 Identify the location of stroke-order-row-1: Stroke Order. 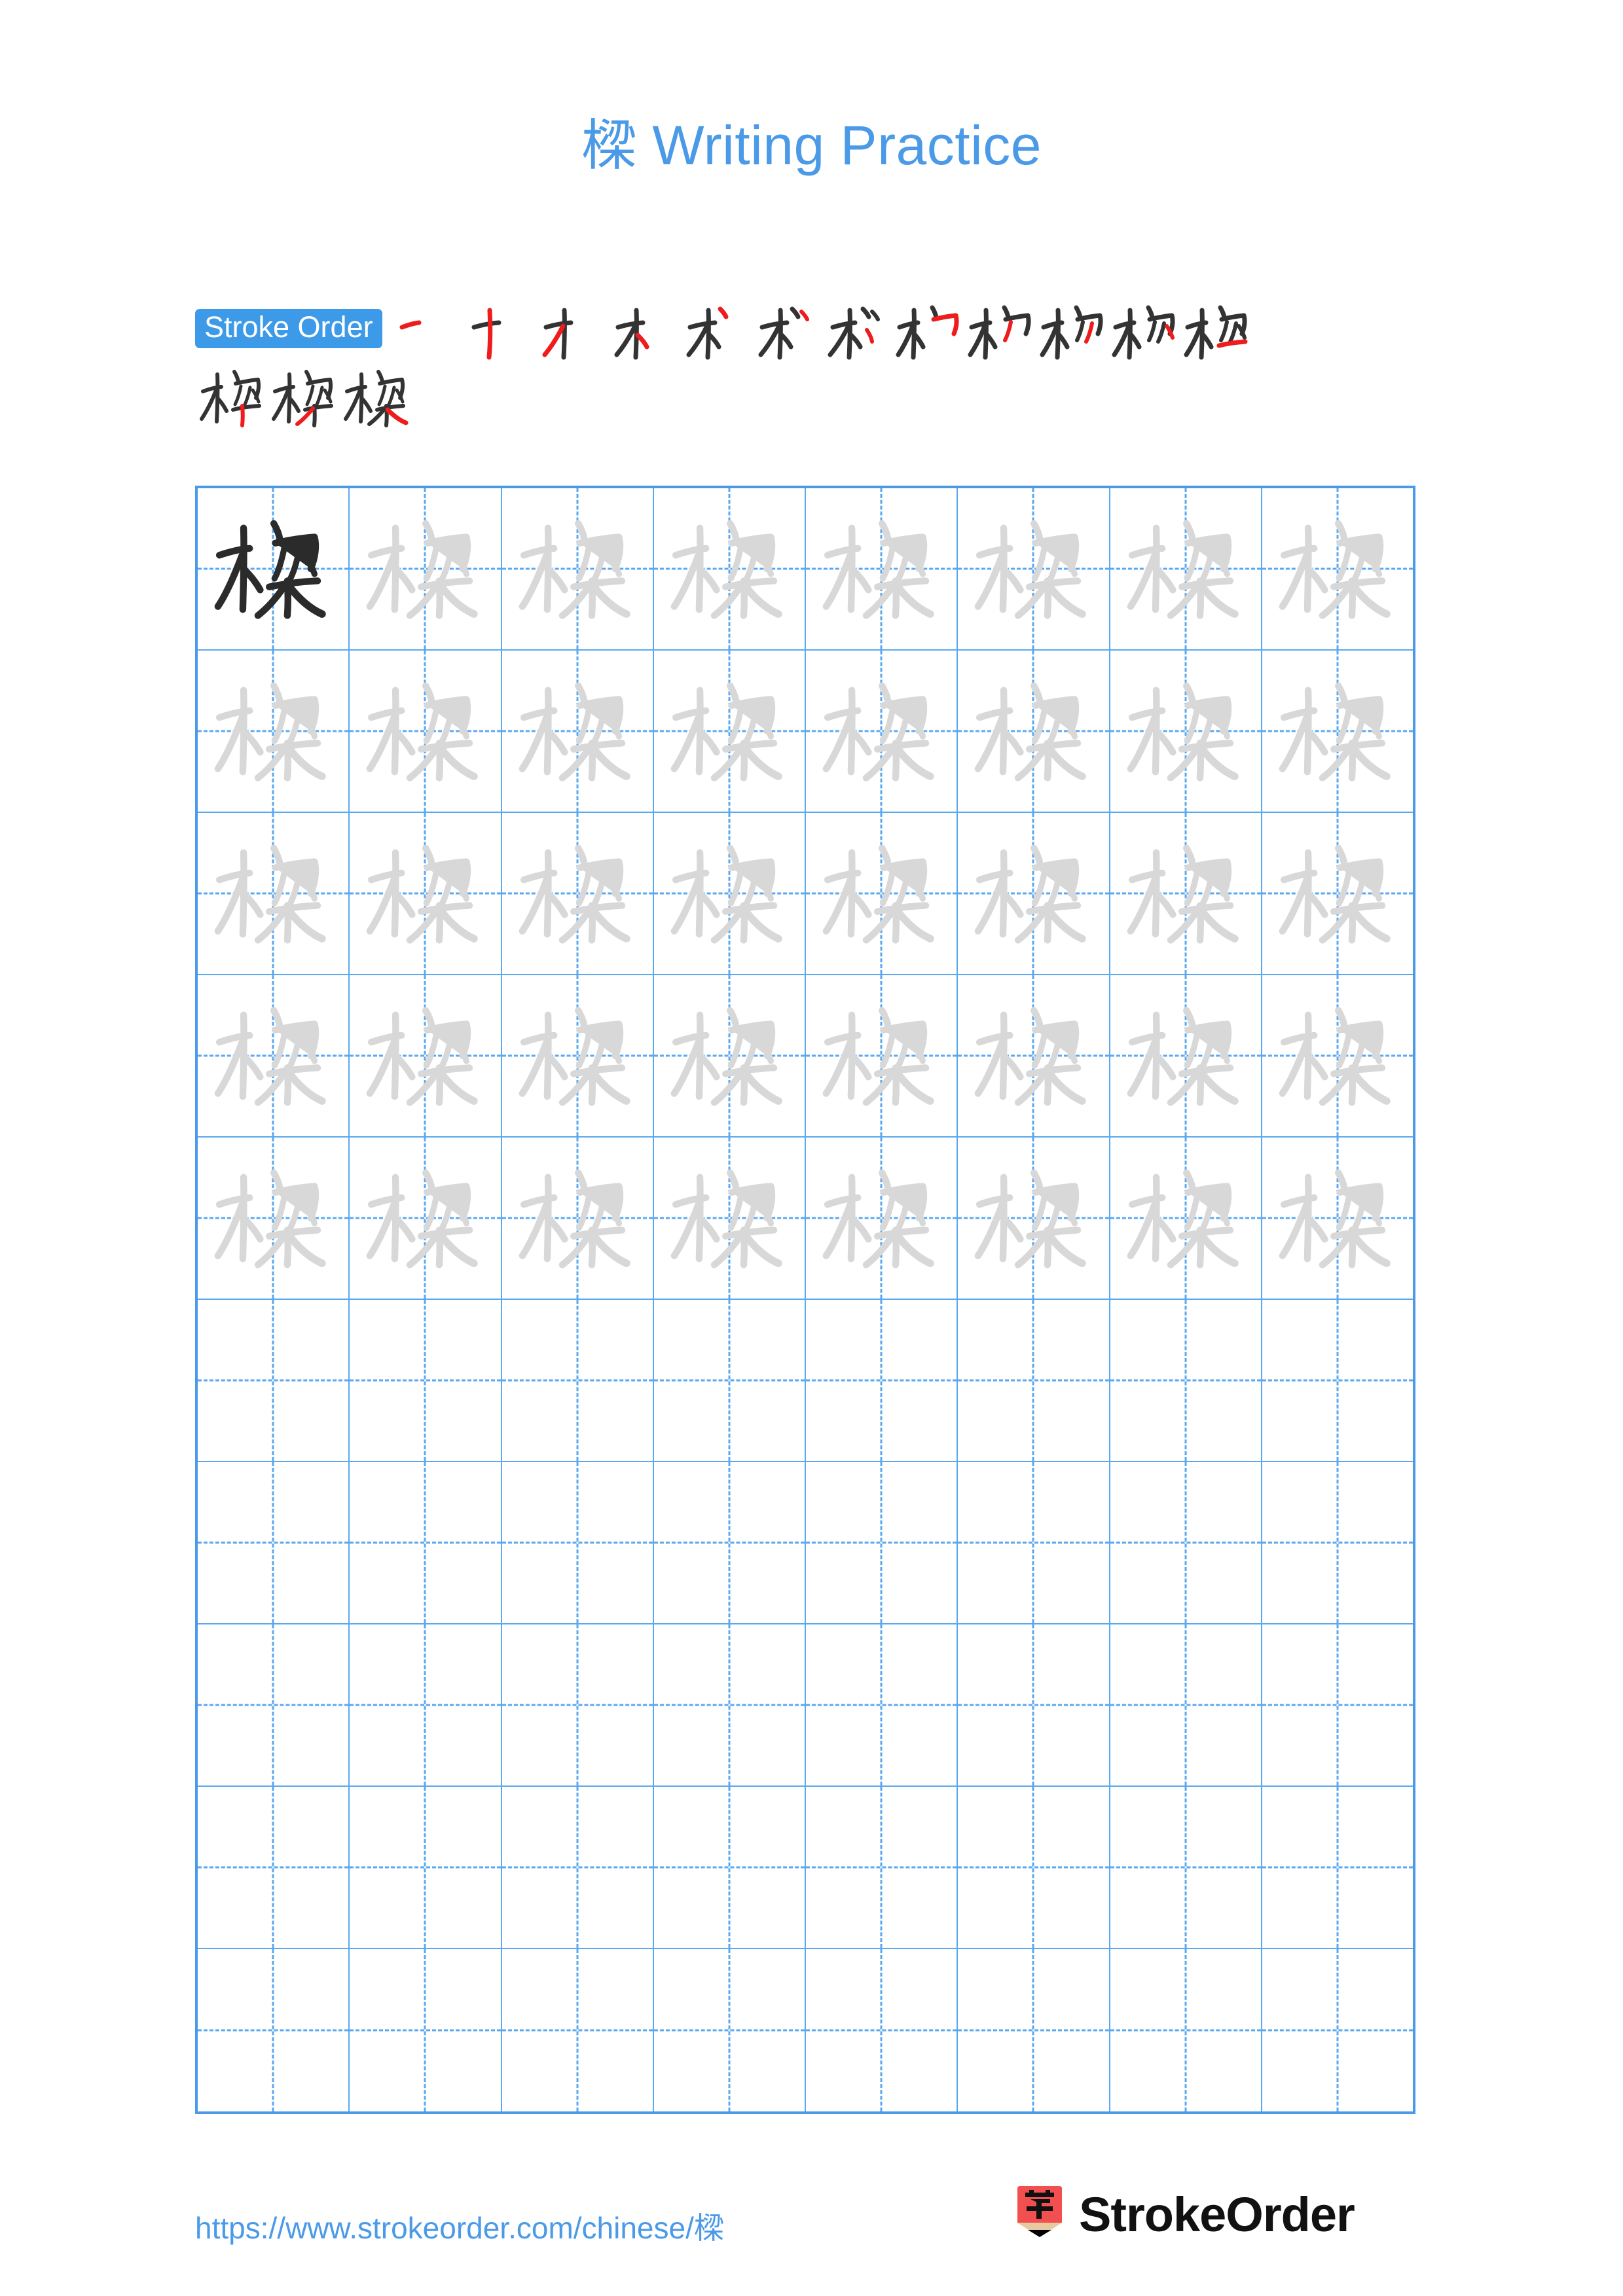
(810, 331).